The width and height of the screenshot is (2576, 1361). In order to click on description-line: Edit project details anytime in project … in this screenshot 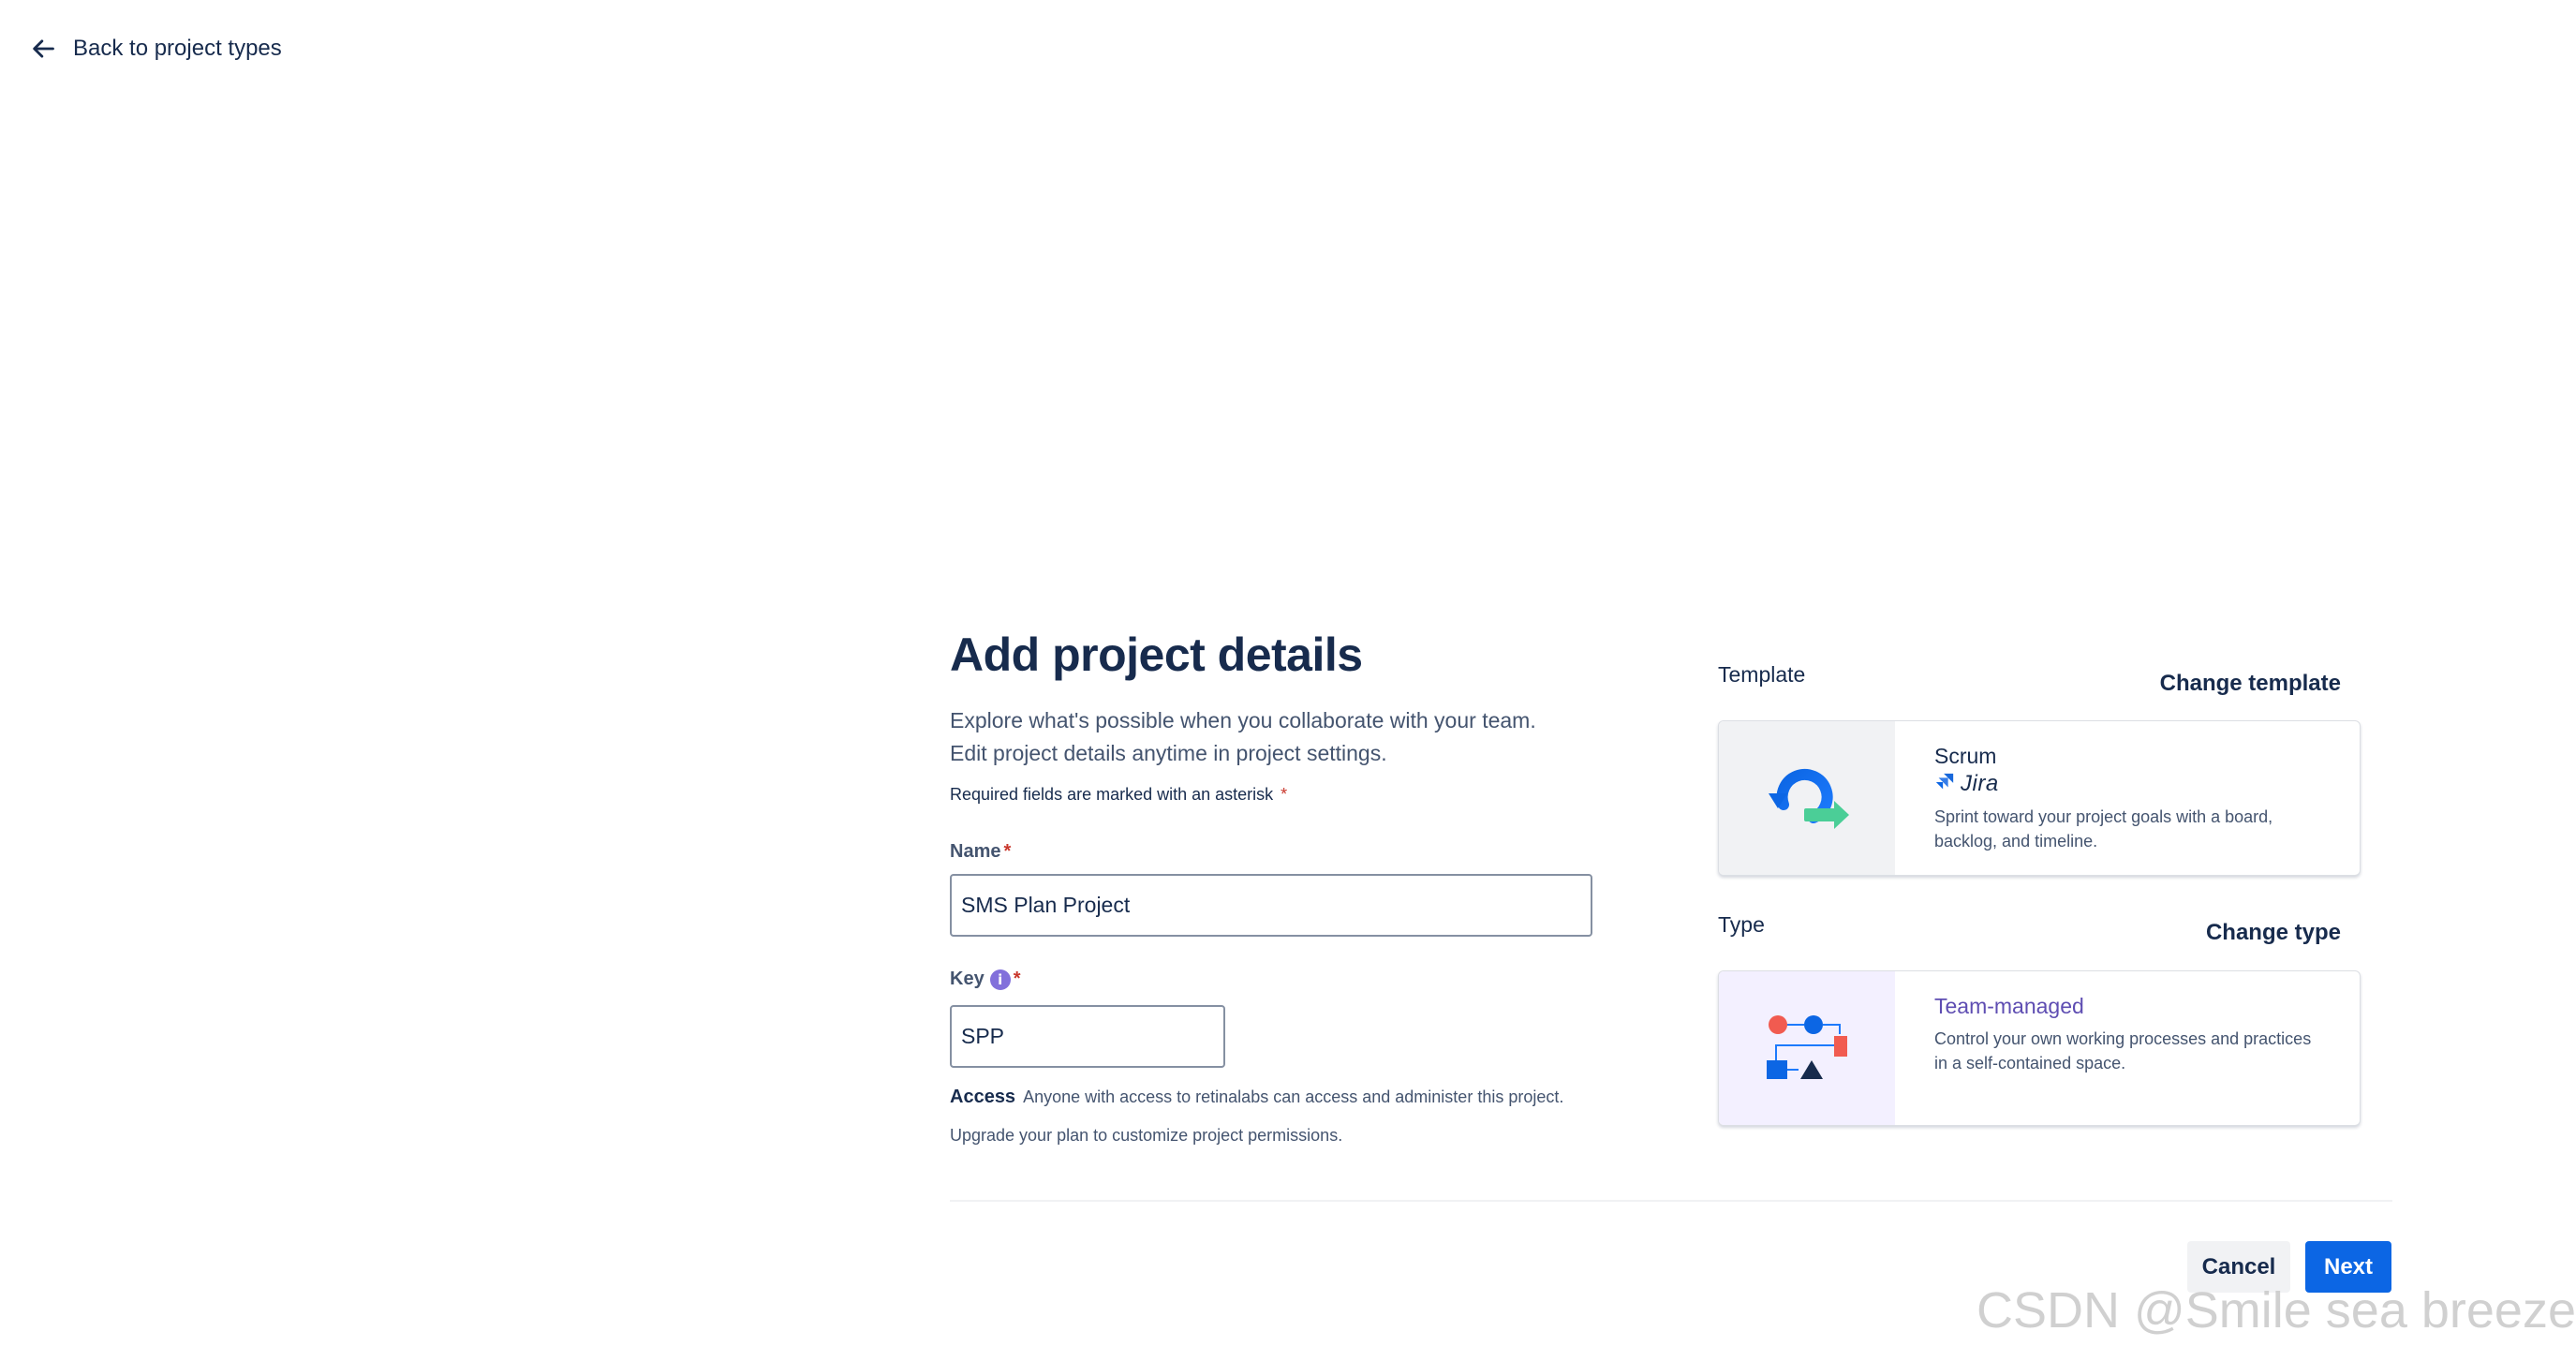, I will do `click(1168, 753)`.